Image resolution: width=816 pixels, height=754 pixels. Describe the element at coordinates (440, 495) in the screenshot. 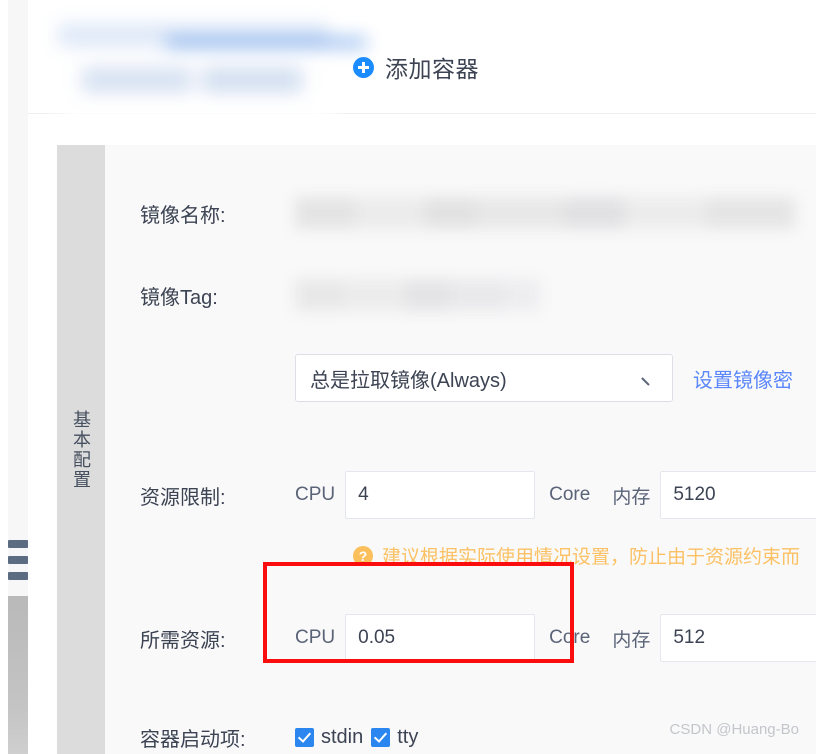

I see `resource-limit-cpu-input: 4` at that location.